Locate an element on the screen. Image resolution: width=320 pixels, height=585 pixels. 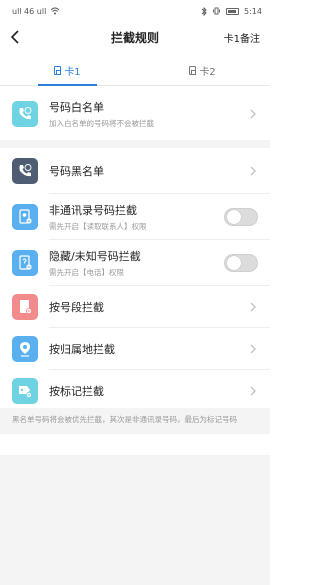
tab-card2: 卡2 is located at coordinates (202, 70).